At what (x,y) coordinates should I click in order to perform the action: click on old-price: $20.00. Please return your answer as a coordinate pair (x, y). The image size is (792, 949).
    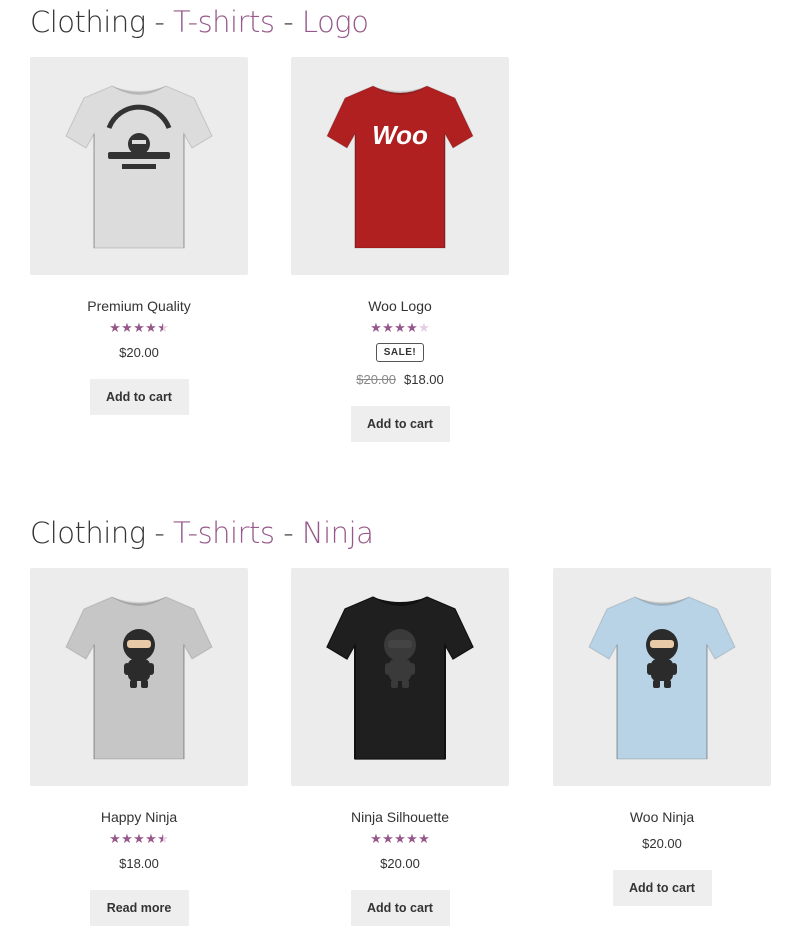
    Looking at the image, I should click on (376, 379).